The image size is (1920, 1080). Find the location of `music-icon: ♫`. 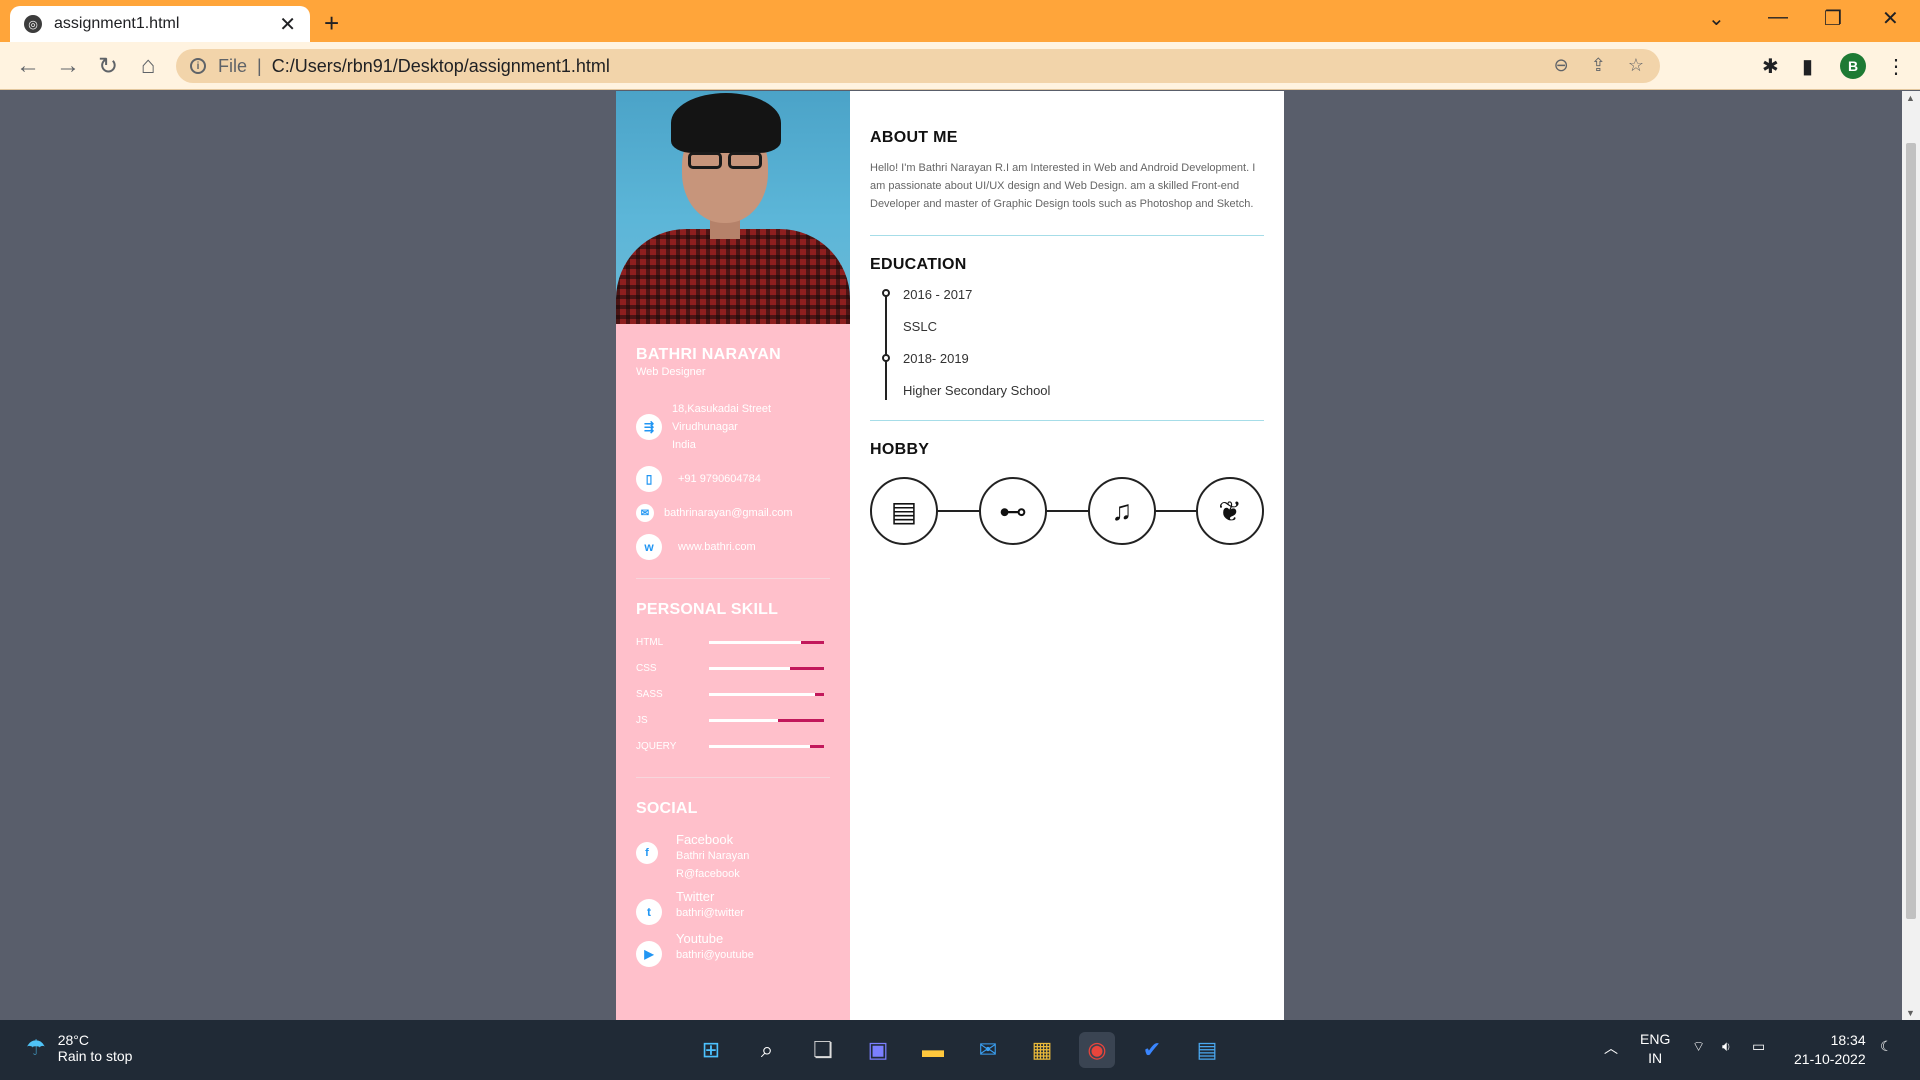

music-icon: ♫ is located at coordinates (1122, 511).